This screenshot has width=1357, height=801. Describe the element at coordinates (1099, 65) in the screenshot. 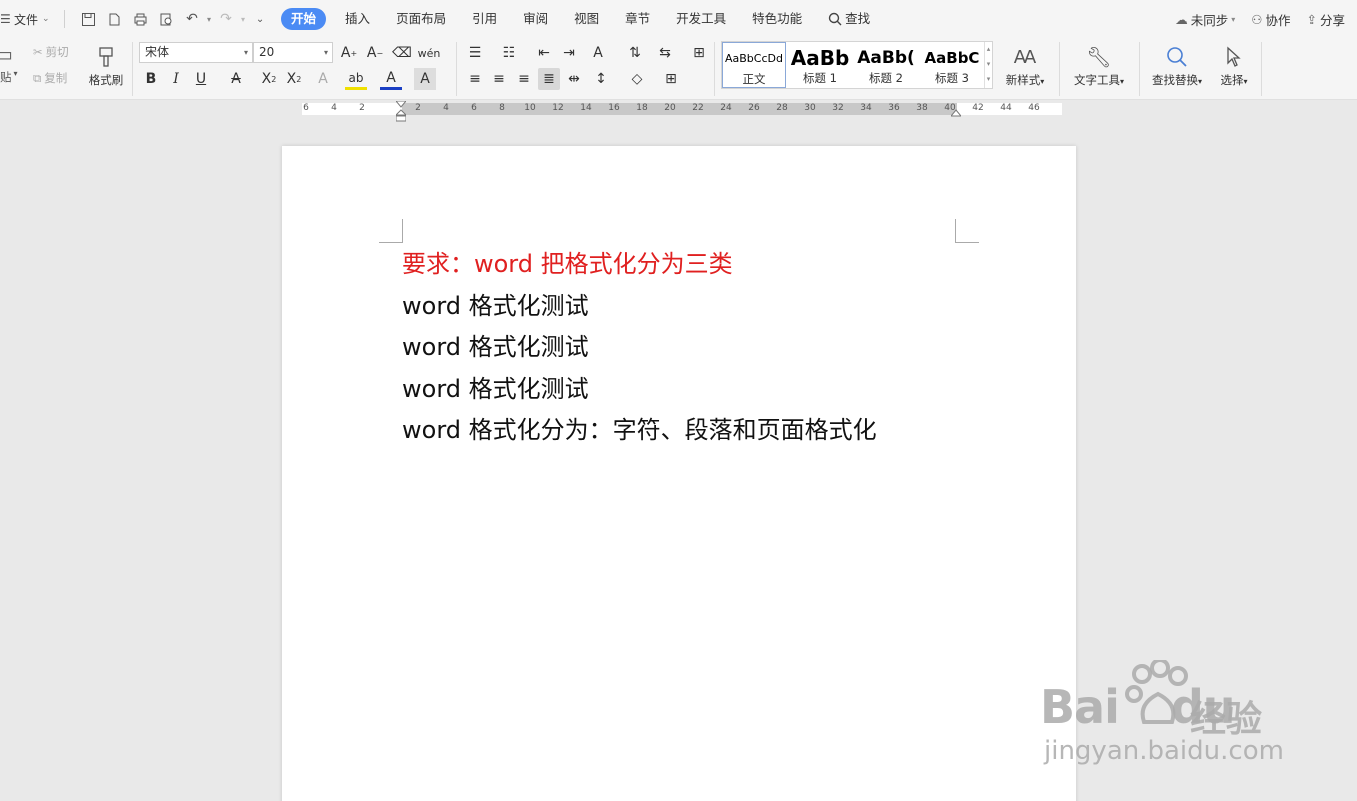

I see `text-tools-button: 🔧︎ 文字工具▾` at that location.